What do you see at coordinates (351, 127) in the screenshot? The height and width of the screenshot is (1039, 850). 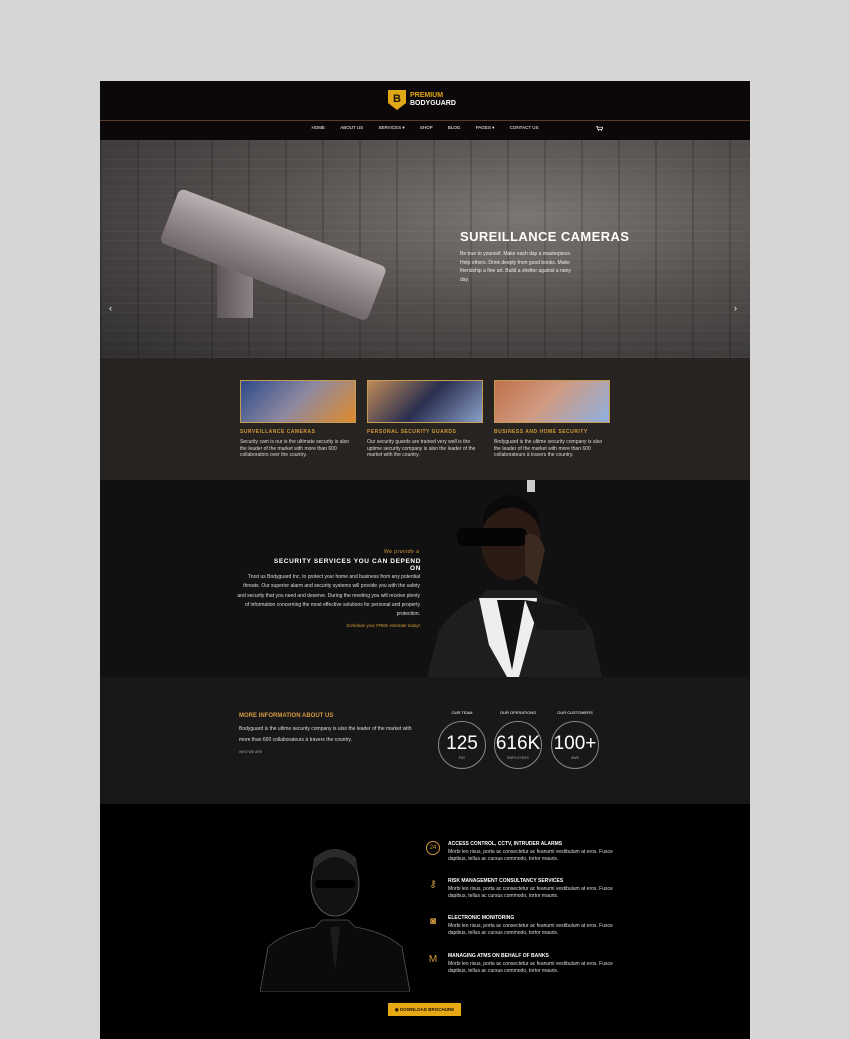 I see `nav-item-about: ABOUT US` at bounding box center [351, 127].